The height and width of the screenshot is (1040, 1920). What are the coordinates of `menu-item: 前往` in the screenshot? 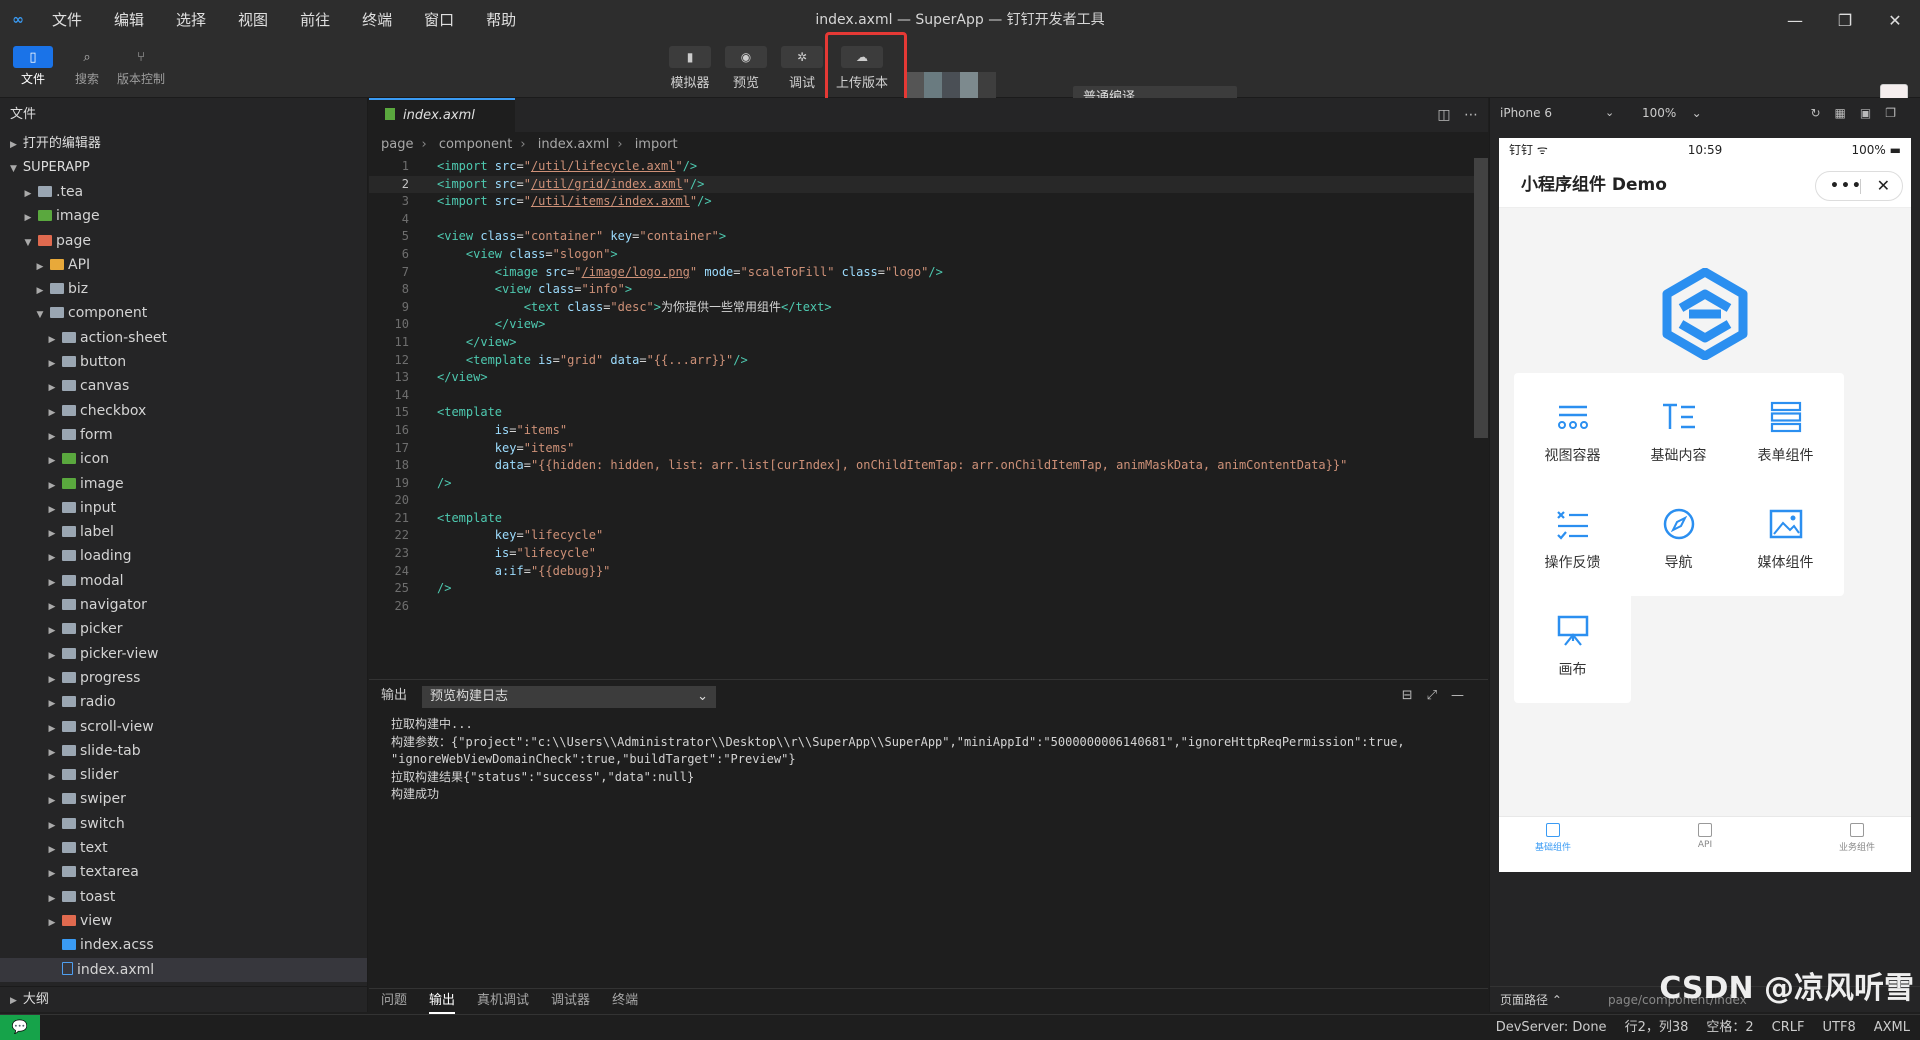 It's located at (315, 20).